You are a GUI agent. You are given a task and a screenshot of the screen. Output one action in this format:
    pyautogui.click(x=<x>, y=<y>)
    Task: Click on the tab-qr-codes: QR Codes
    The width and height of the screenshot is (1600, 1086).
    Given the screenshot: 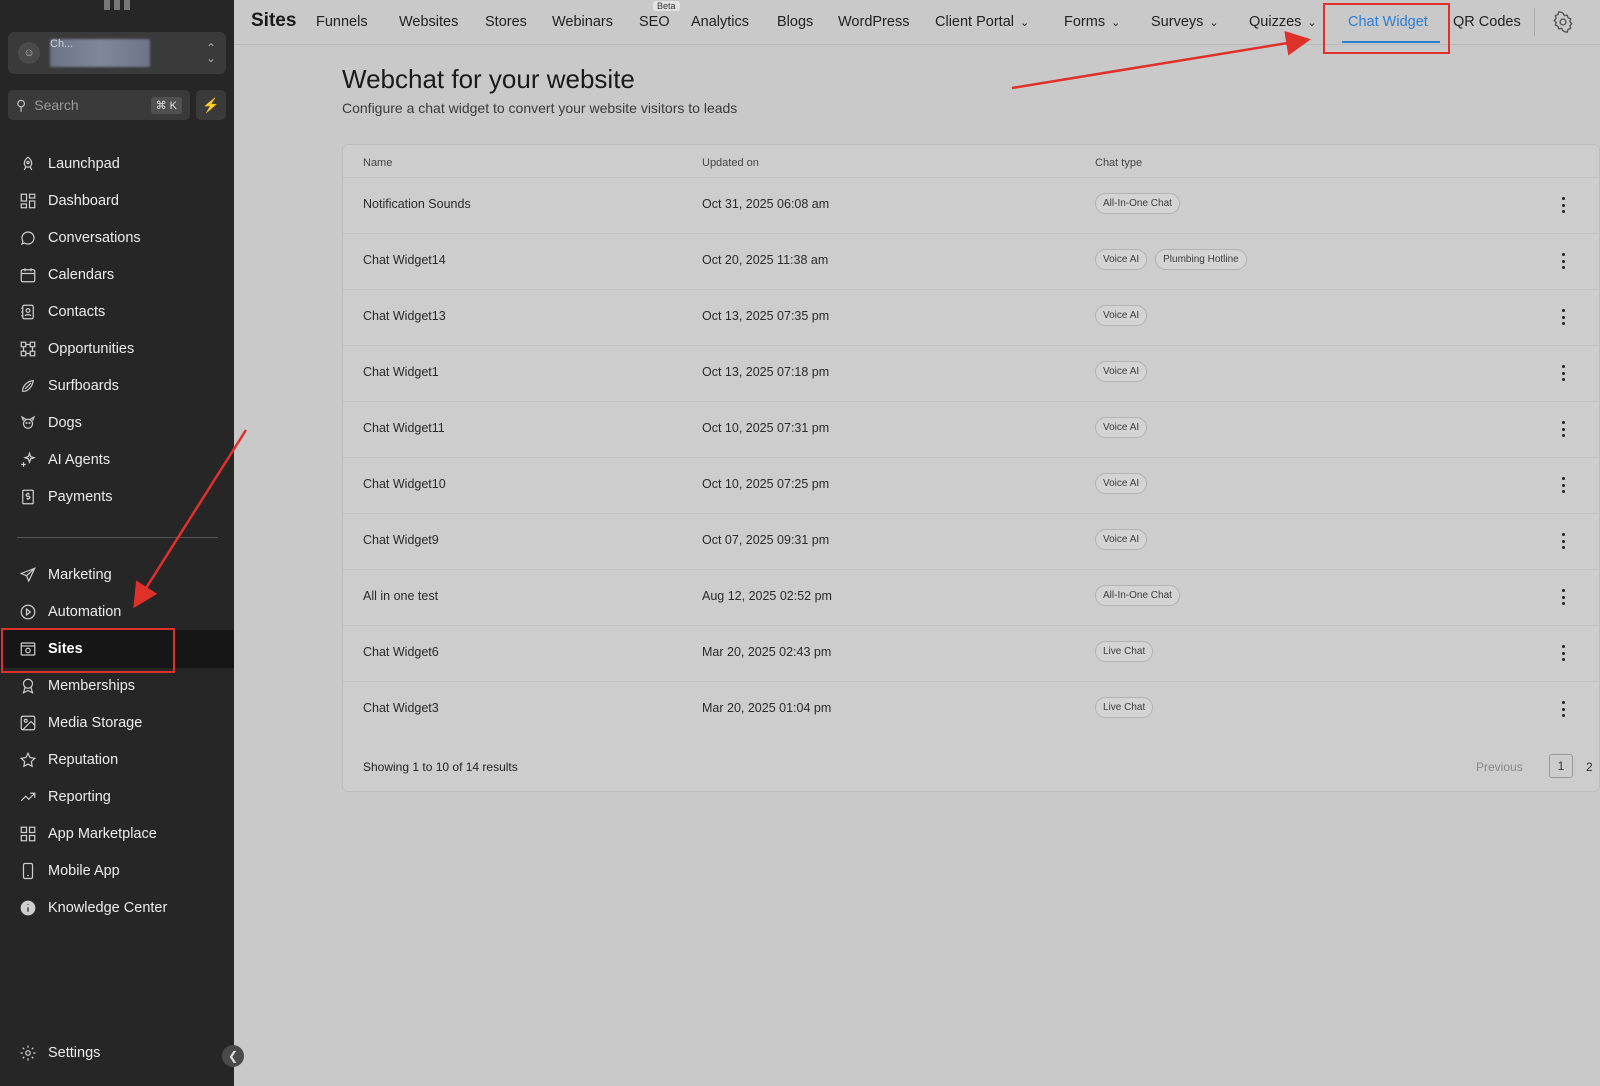 What is the action you would take?
    pyautogui.click(x=1487, y=22)
    